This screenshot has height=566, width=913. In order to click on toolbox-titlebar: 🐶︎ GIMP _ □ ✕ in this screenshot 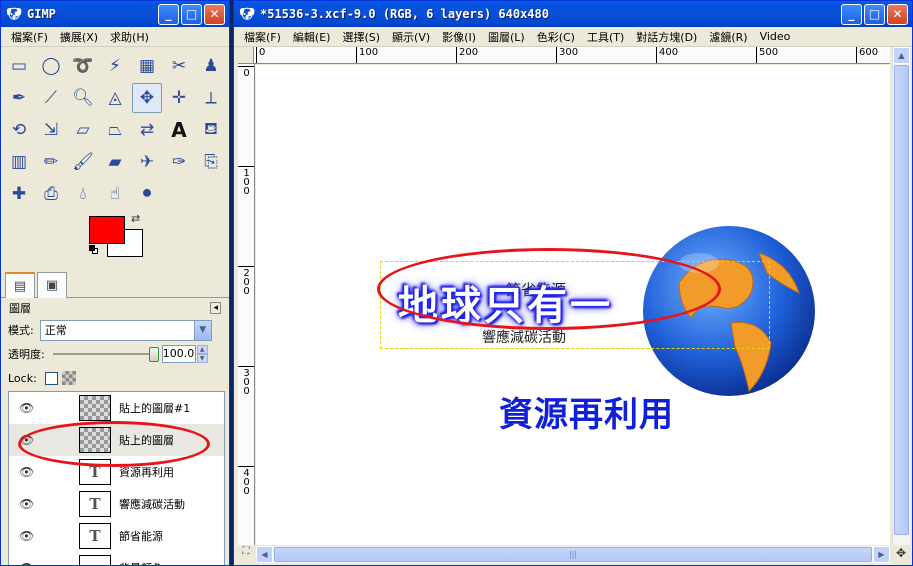, I will do `click(115, 14)`.